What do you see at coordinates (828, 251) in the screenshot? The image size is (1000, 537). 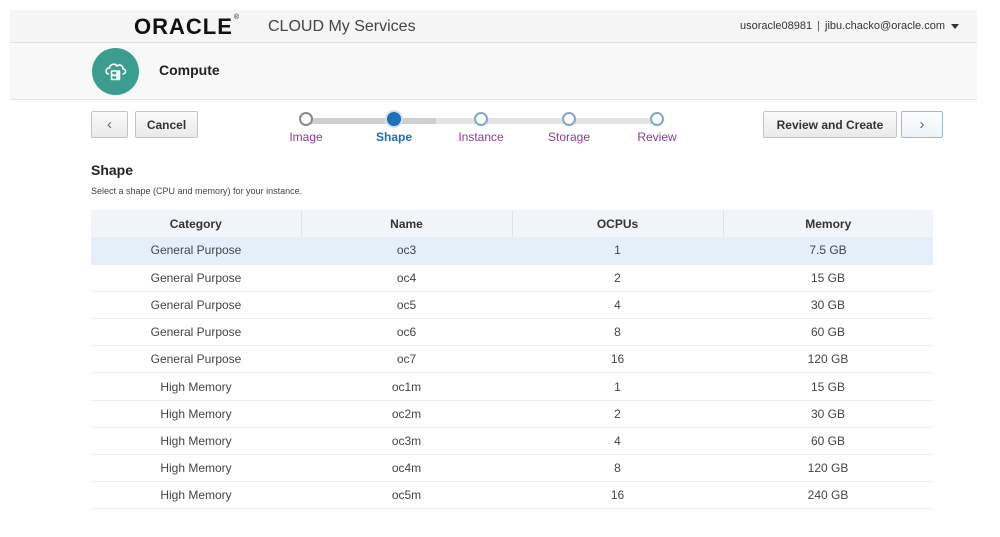 I see `cell-memory: 7.5 GB` at bounding box center [828, 251].